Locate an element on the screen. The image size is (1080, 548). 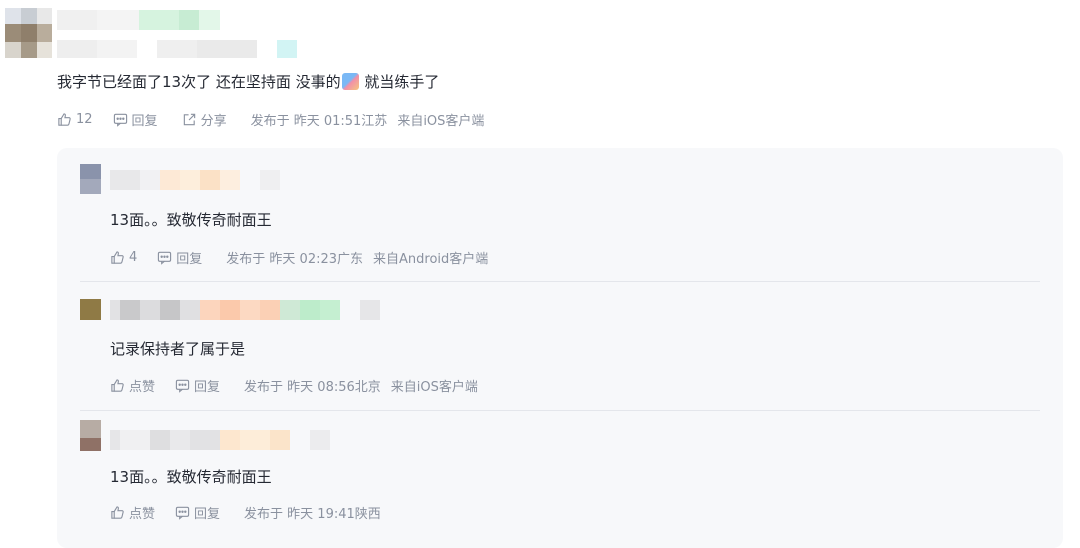
like-button: 12 is located at coordinates (75, 119).